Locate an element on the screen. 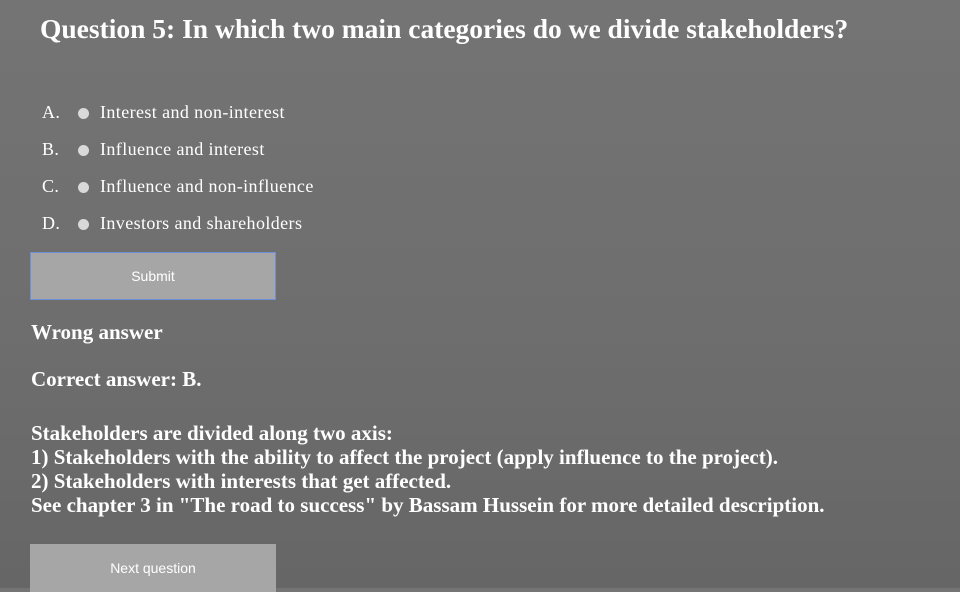  option-a: A. Interest and non-interest is located at coordinates (178, 112).